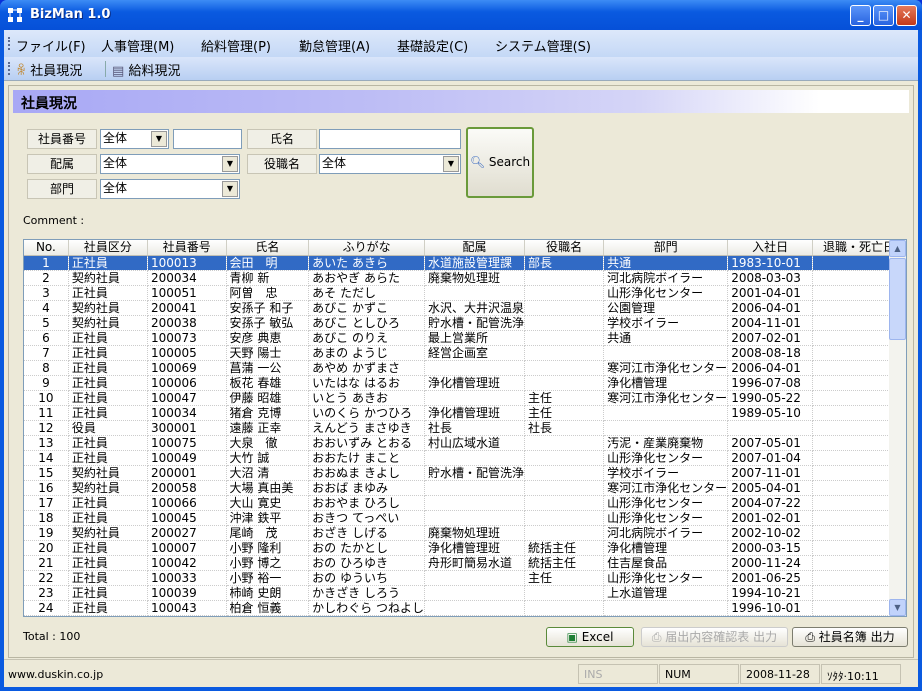 Image resolution: width=922 pixels, height=691 pixels. Describe the element at coordinates (475, 248) in the screenshot. I see `column-header: 配属` at that location.